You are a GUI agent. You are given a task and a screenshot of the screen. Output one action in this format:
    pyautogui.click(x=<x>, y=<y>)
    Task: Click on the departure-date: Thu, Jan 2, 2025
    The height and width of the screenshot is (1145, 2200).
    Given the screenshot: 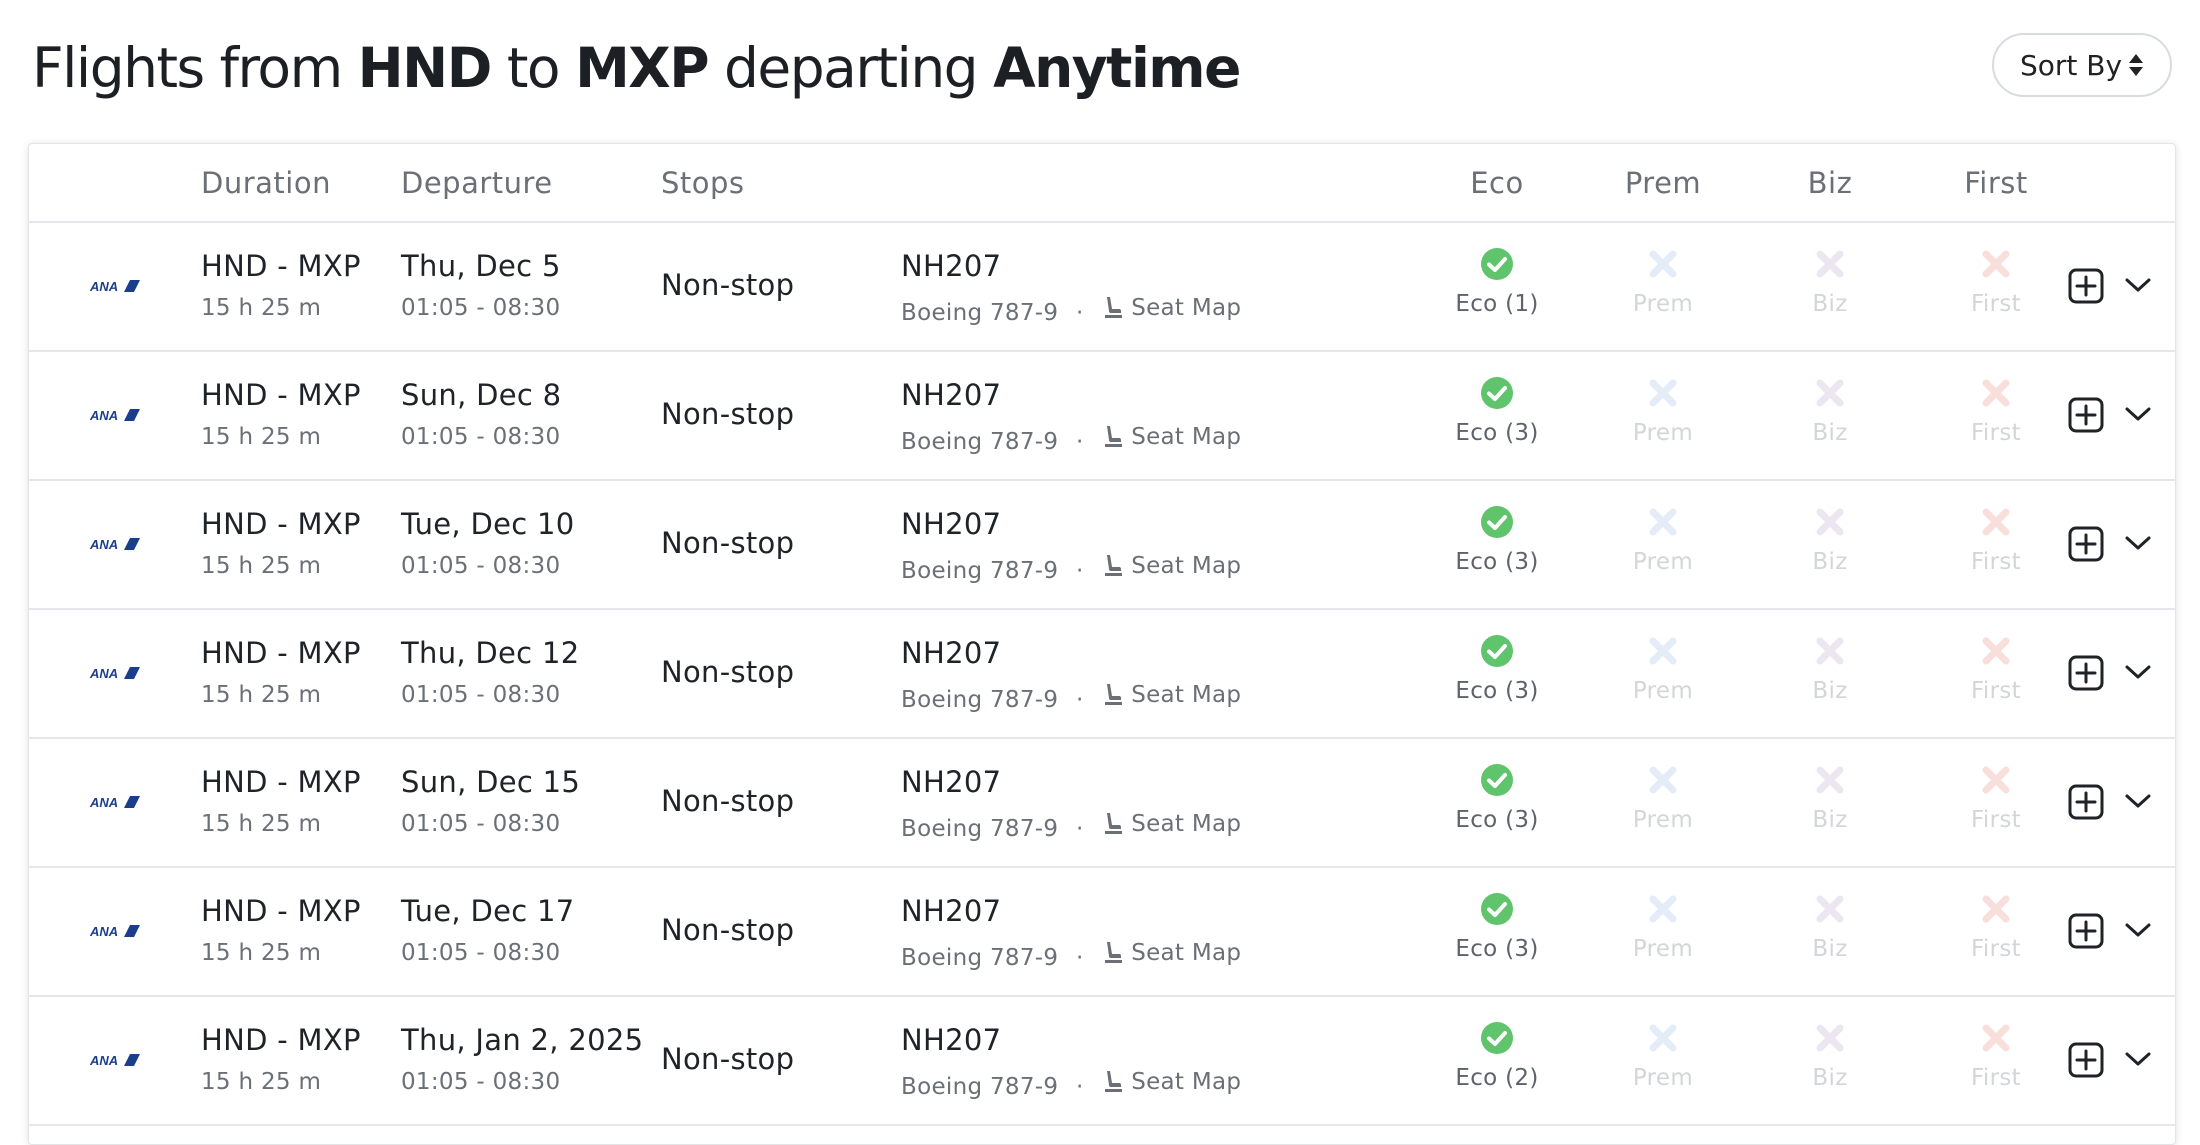 What is the action you would take?
    pyautogui.click(x=522, y=1040)
    